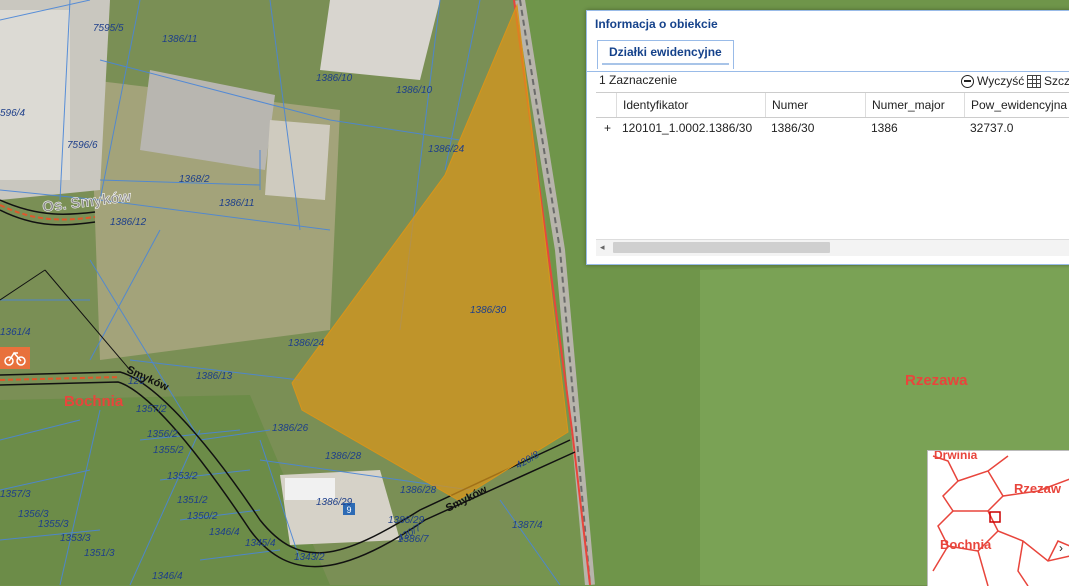 This screenshot has height=586, width=1069. I want to click on panel-toolbar: 1 Zaznaczenie Wyczyść Szcz, so click(828, 82).